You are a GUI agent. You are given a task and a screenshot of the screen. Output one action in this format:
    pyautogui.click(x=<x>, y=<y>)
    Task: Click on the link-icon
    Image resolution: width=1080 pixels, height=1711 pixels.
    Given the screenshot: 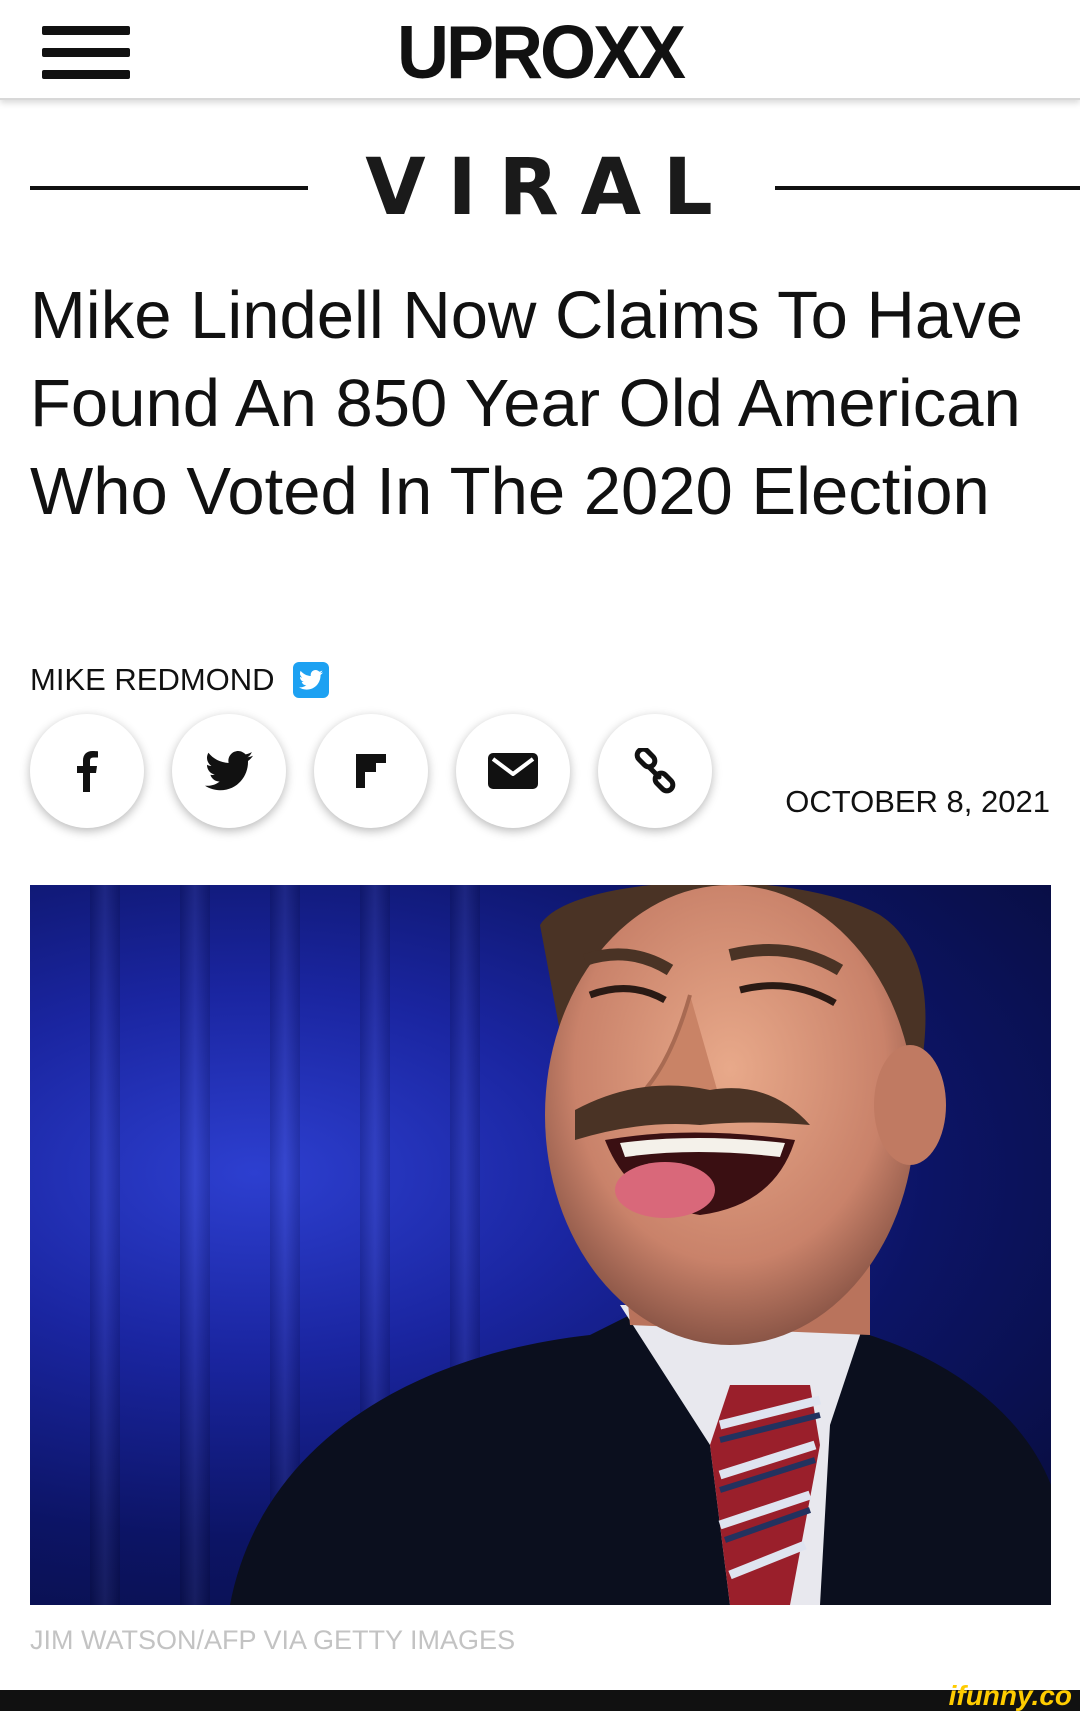 What is the action you would take?
    pyautogui.click(x=655, y=771)
    